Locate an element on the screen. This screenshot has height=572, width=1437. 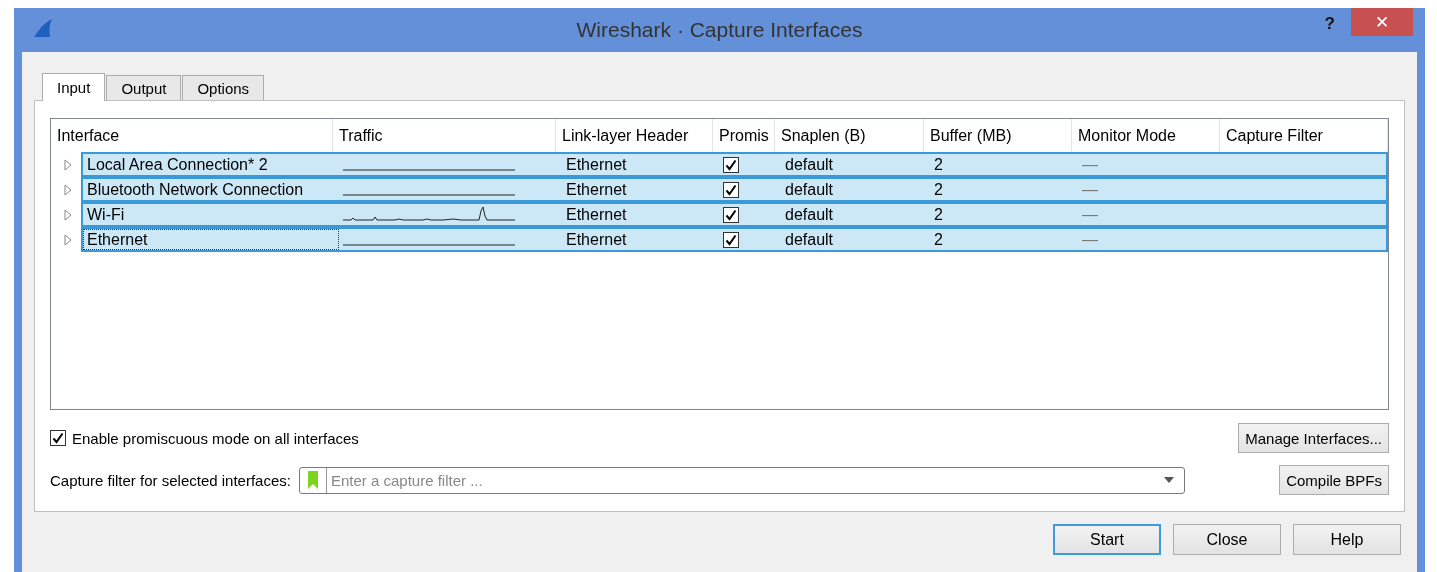
help-button: ? is located at coordinates (1329, 24).